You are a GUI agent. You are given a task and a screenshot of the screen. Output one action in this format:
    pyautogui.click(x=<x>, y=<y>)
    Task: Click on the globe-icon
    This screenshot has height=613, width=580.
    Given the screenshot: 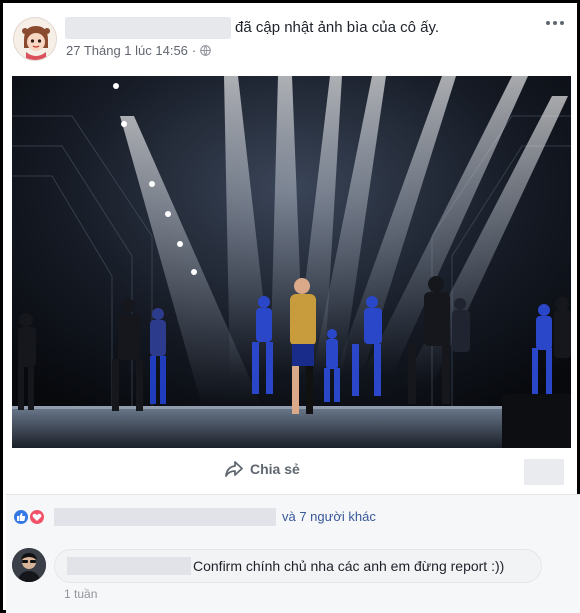 What is the action you would take?
    pyautogui.click(x=206, y=50)
    